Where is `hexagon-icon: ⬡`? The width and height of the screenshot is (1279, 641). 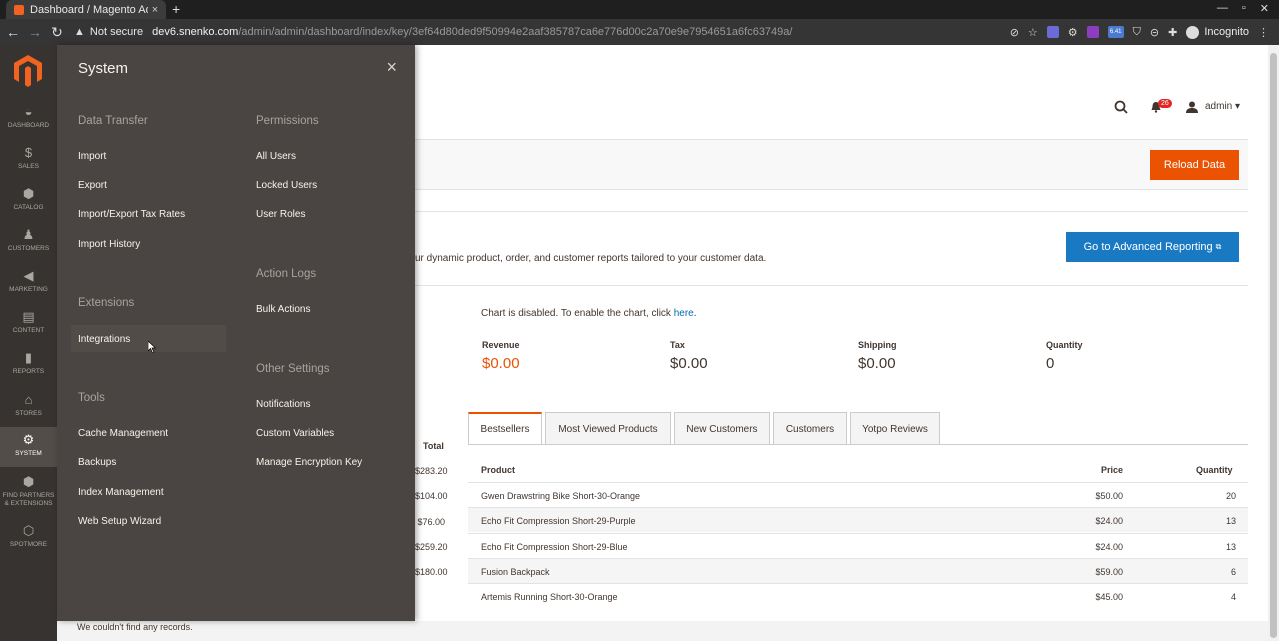
hexagon-icon: ⬡ is located at coordinates (28, 530).